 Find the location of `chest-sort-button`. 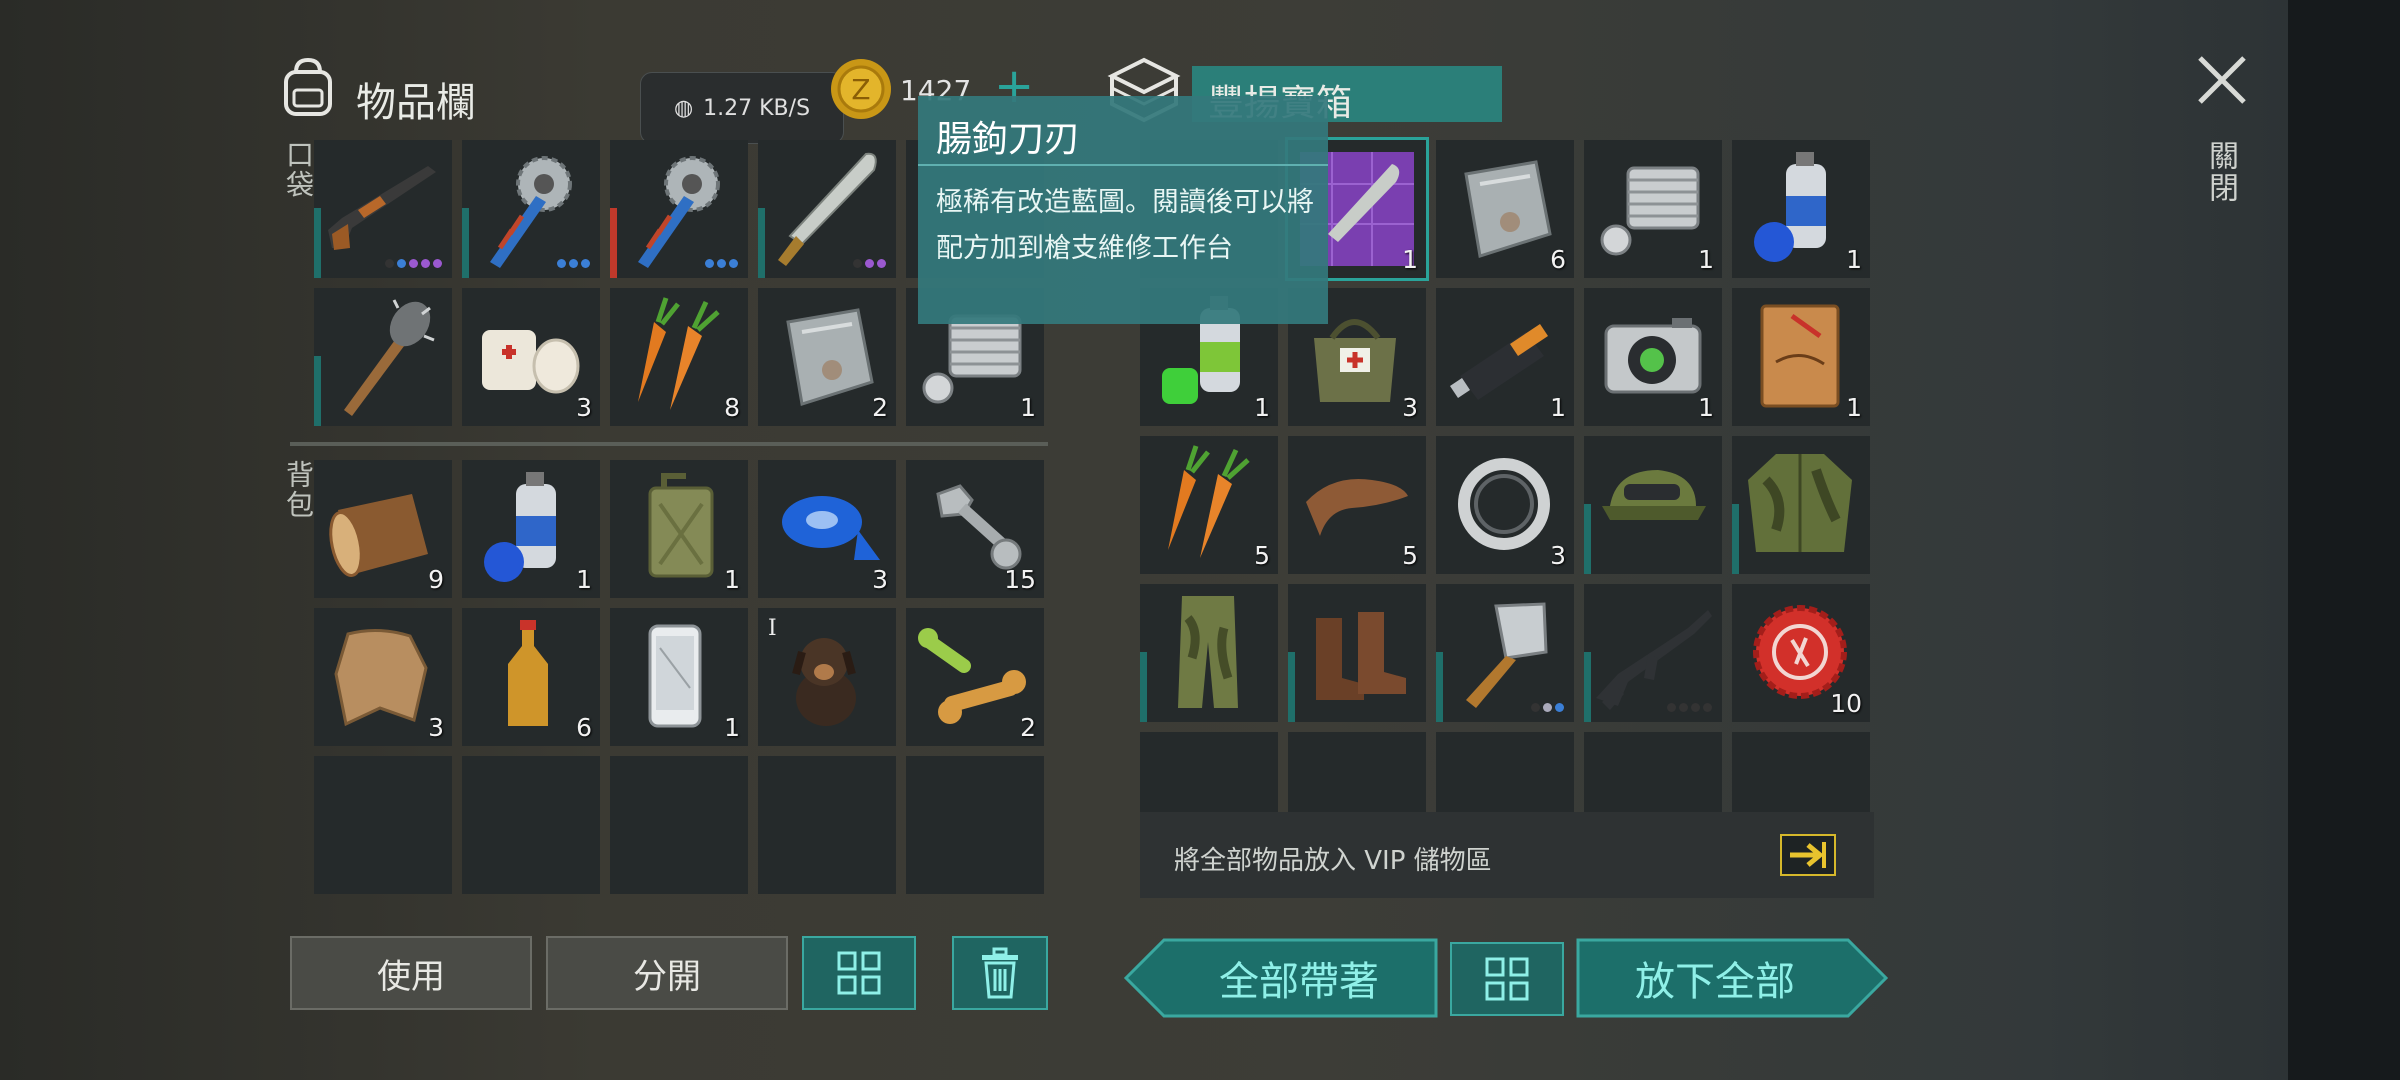

chest-sort-button is located at coordinates (1507, 979).